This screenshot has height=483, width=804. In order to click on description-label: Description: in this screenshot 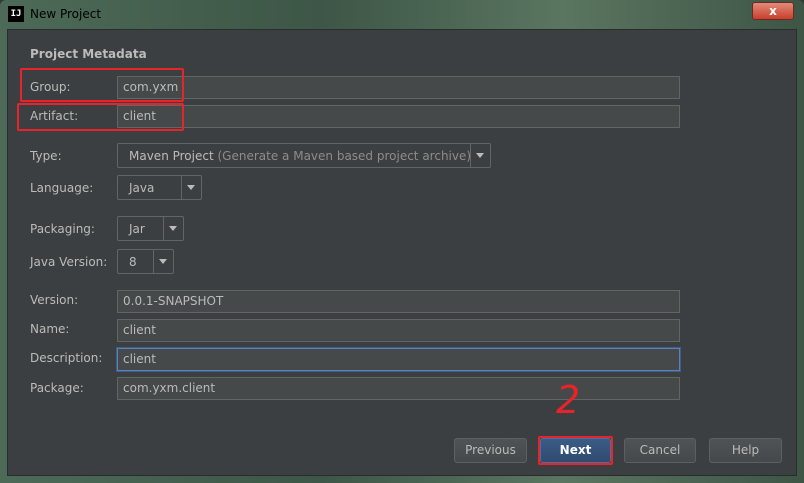, I will do `click(66, 358)`.